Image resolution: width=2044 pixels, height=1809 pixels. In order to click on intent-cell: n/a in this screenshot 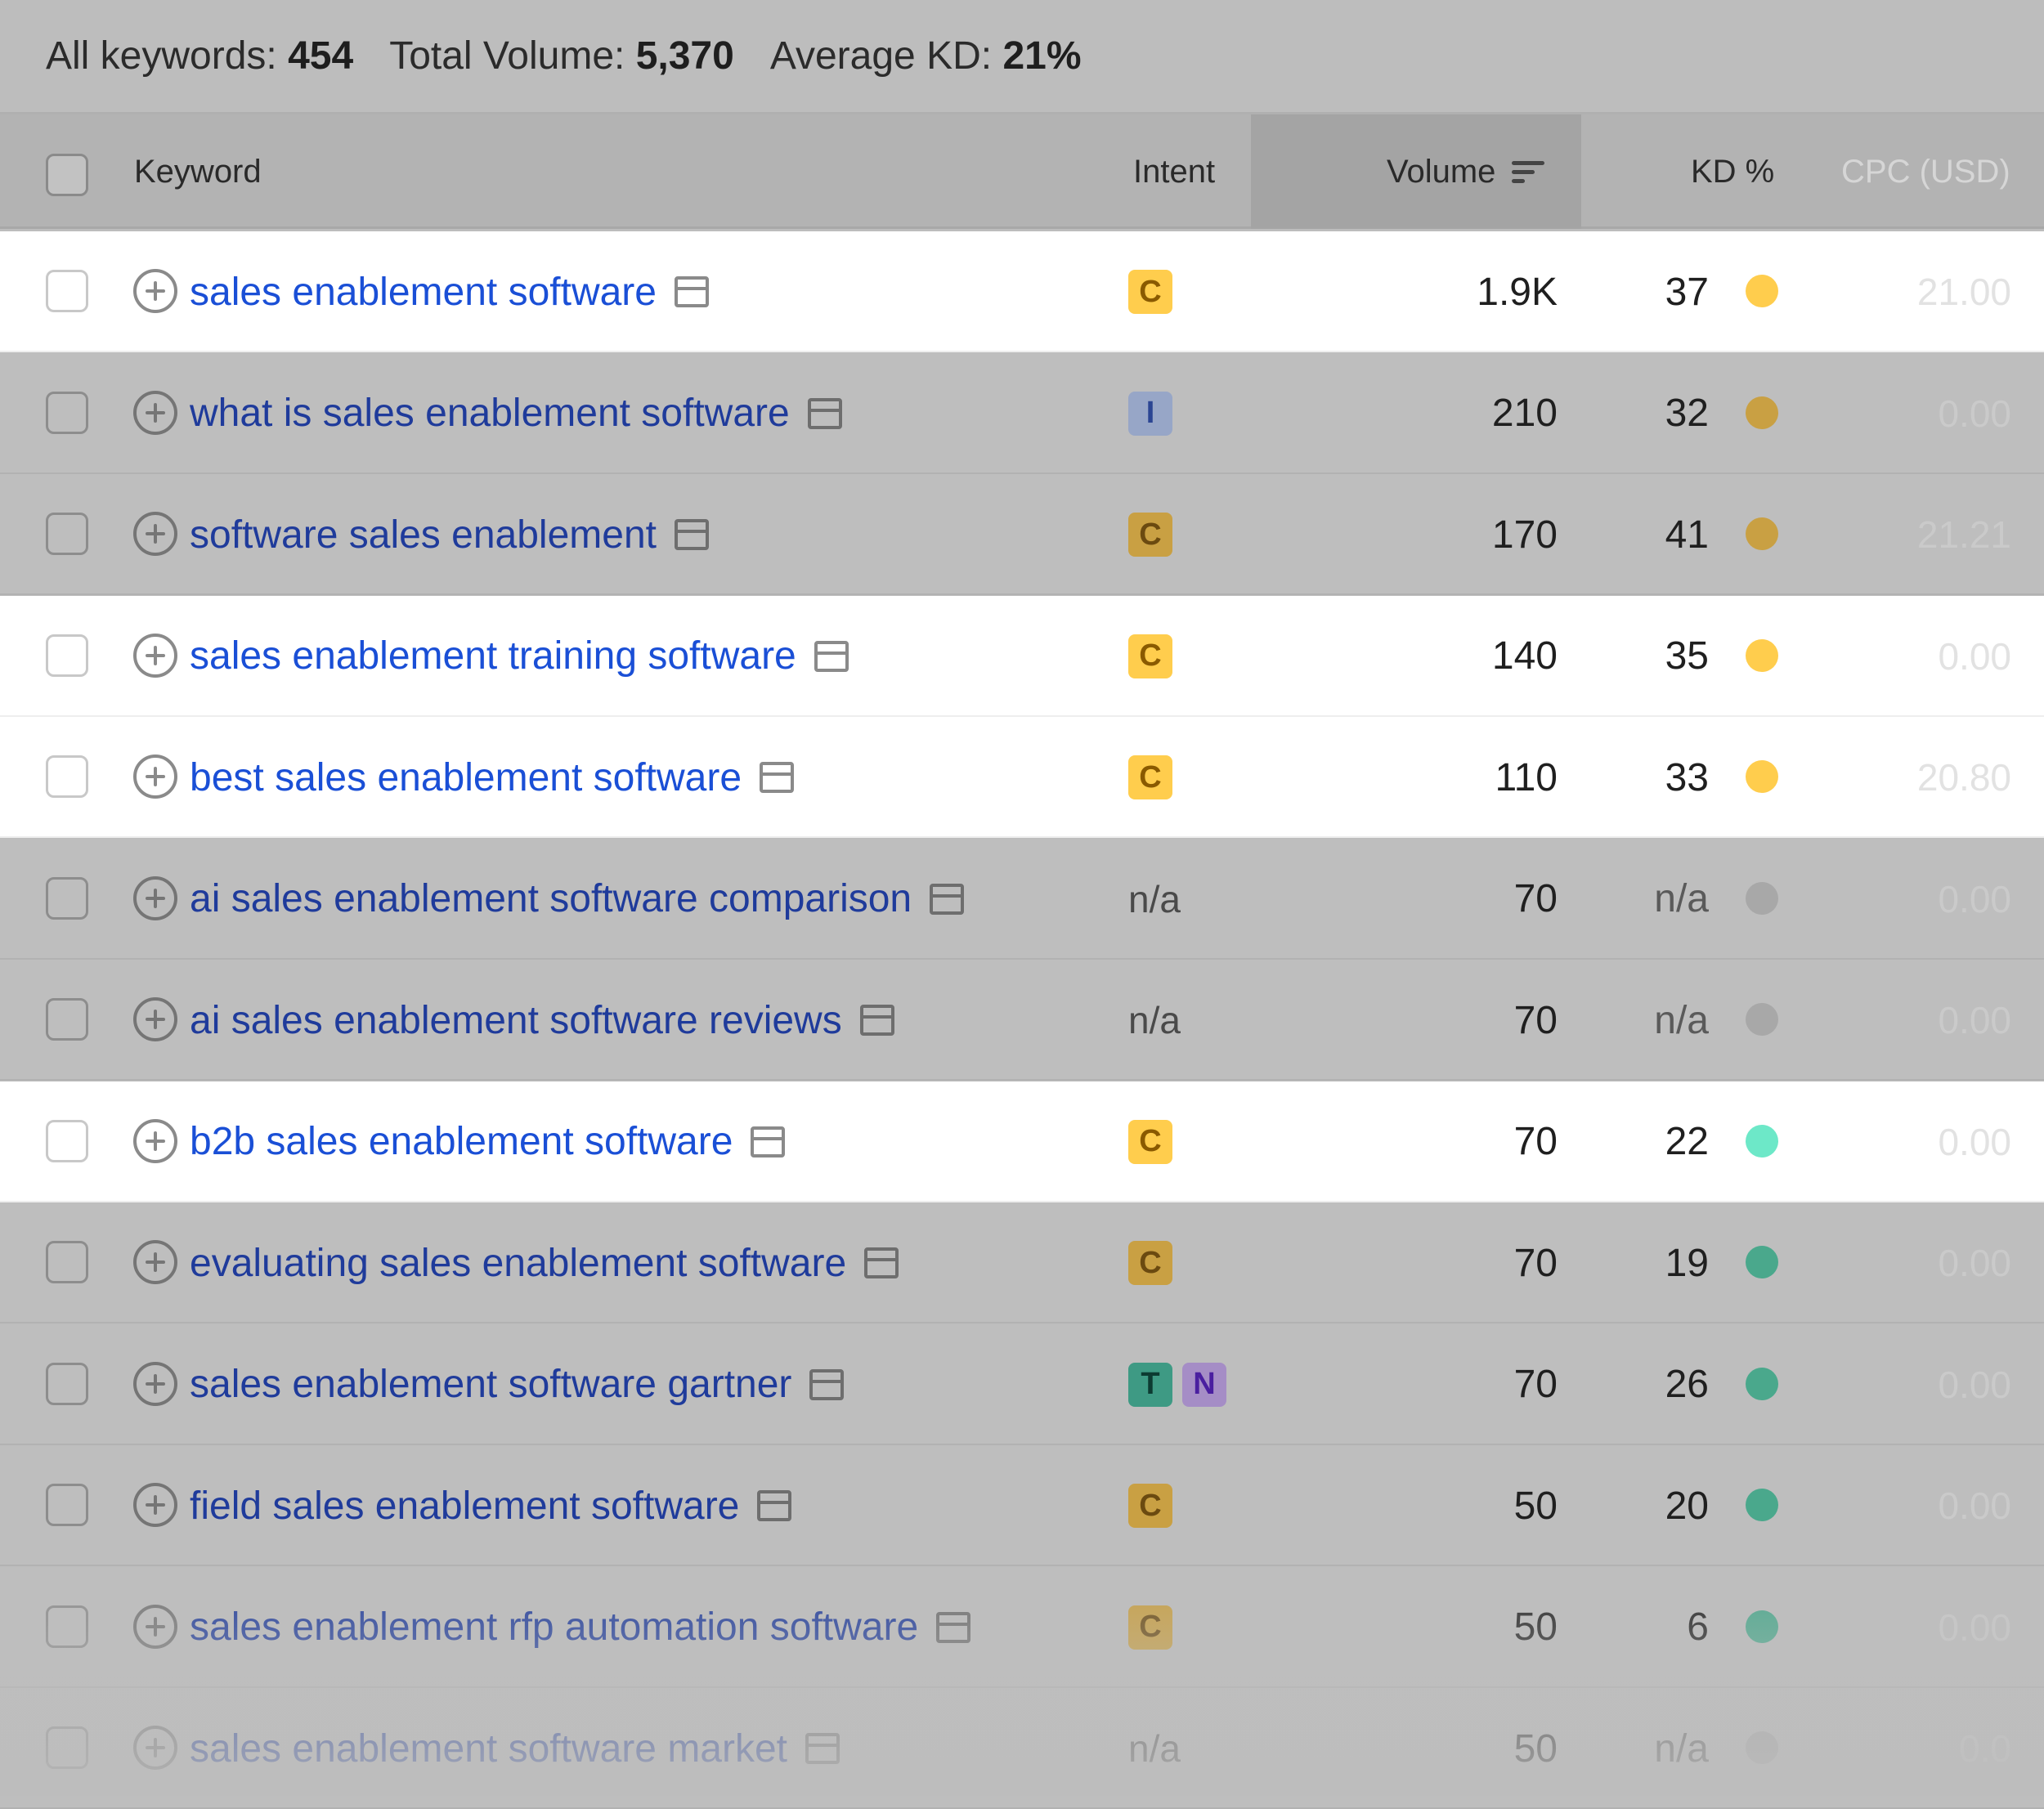, I will do `click(1154, 1021)`.